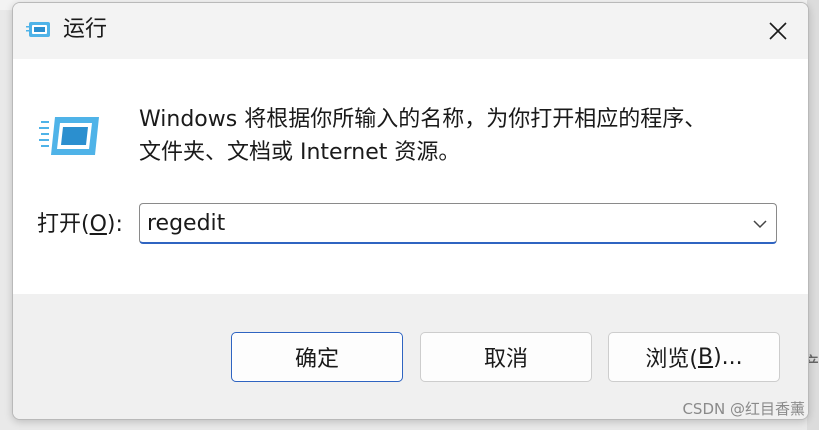  I want to click on cancel-button: 取消, so click(506, 357).